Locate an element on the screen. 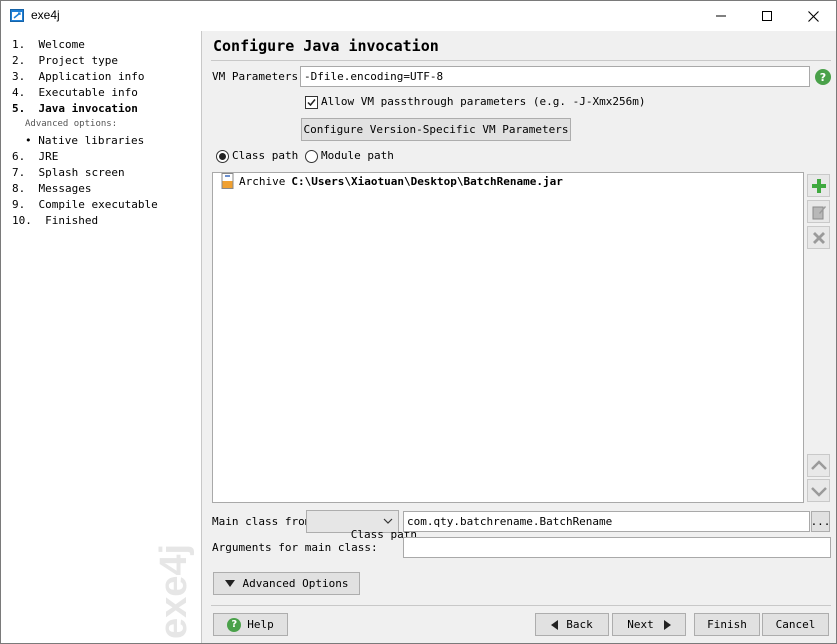  modulepath-radio is located at coordinates (311, 156).